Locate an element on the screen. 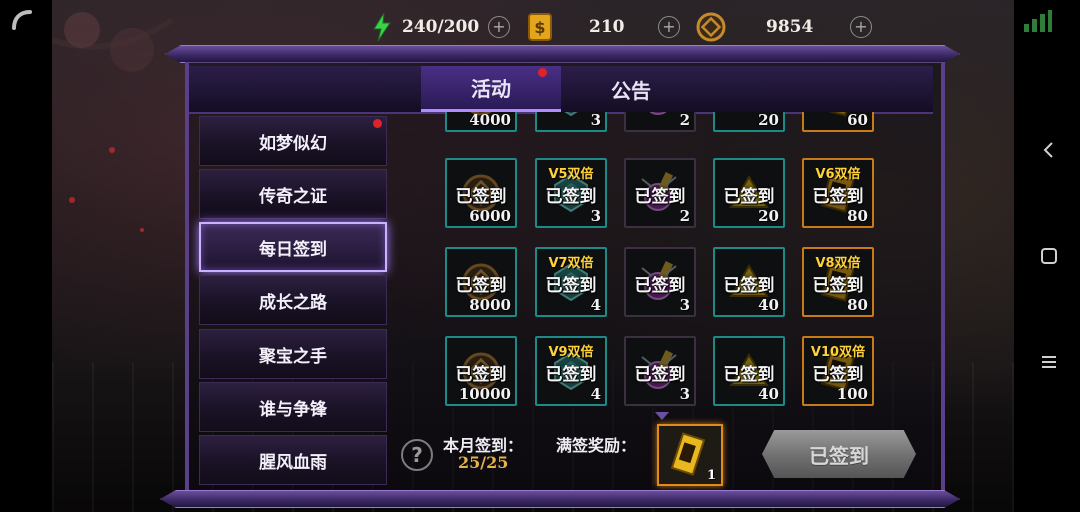 This screenshot has width=1080, height=512. reward-cell: 已签到 10000 is located at coordinates (481, 371).